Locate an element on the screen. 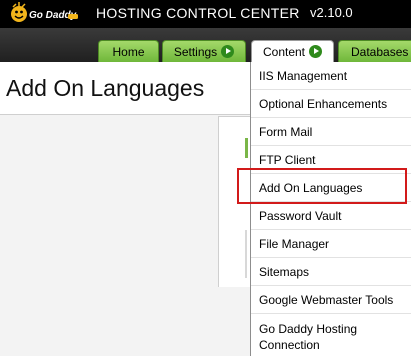 This screenshot has width=411, height=356. menu-item-label: Sitemaps is located at coordinates (284, 272).